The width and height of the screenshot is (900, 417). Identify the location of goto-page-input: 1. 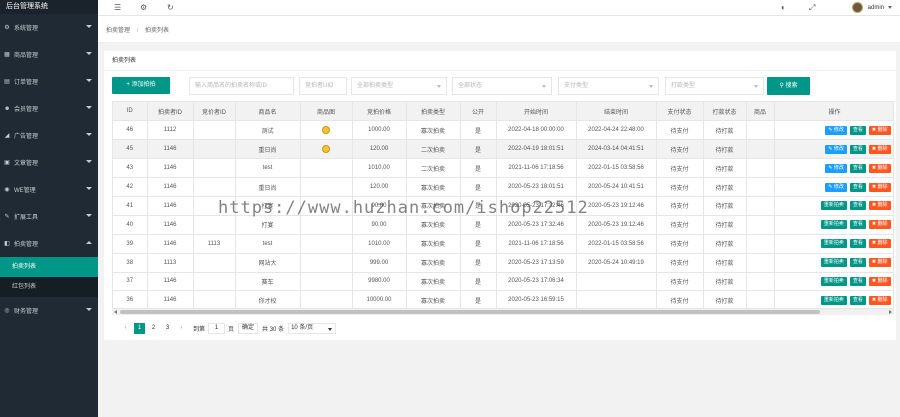
(217, 328).